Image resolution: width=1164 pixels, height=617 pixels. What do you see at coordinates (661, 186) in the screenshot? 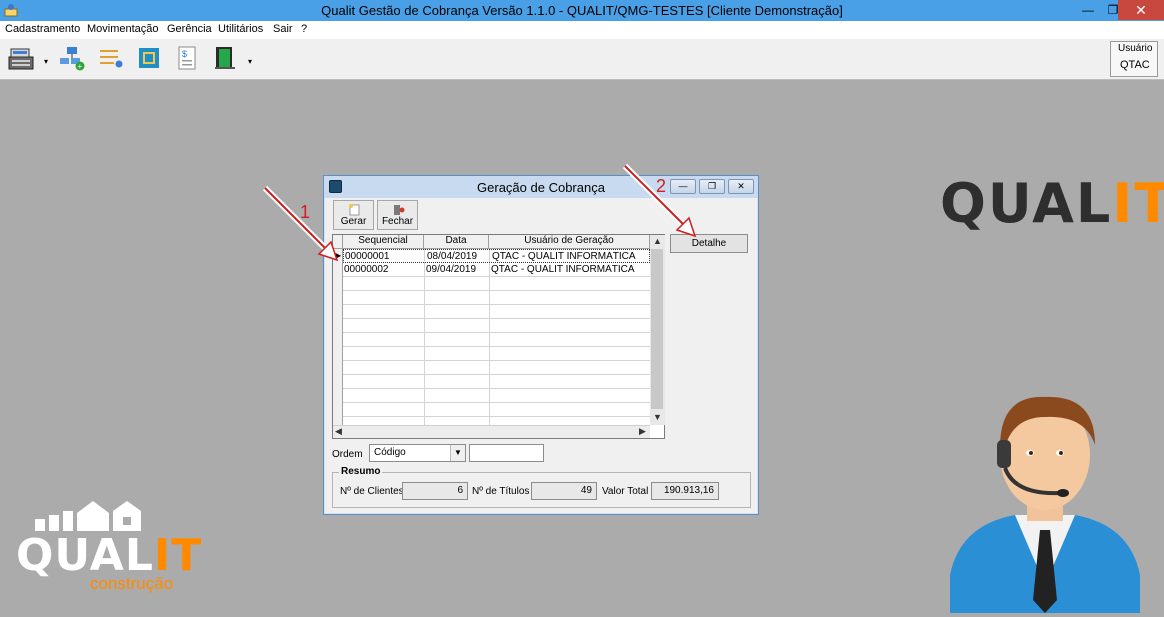
I see `annotation-number-2: 2` at bounding box center [661, 186].